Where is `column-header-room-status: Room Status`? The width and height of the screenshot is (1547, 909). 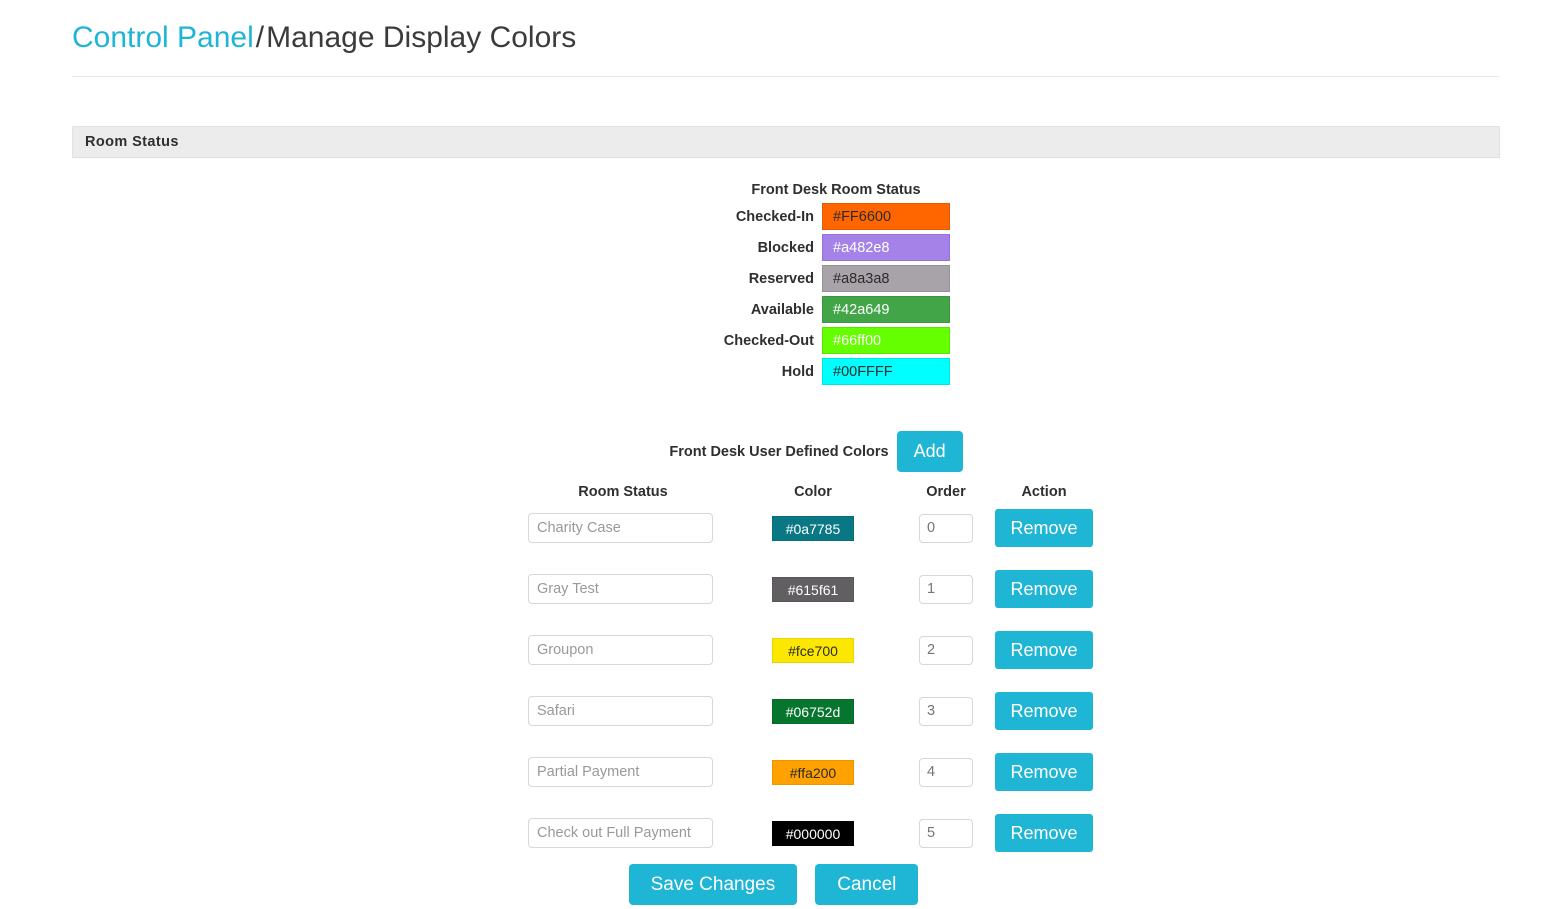
column-header-room-status: Room Status is located at coordinates (623, 492).